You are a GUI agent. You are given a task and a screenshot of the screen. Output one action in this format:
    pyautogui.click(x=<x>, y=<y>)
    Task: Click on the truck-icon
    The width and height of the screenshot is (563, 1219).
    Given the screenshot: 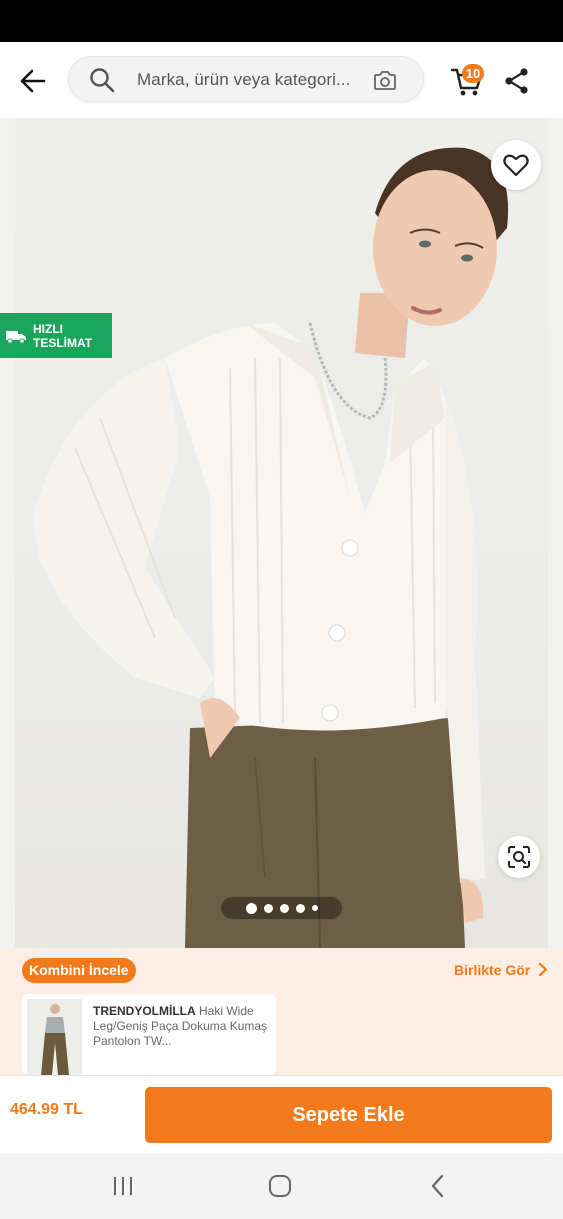 What is the action you would take?
    pyautogui.click(x=16, y=337)
    